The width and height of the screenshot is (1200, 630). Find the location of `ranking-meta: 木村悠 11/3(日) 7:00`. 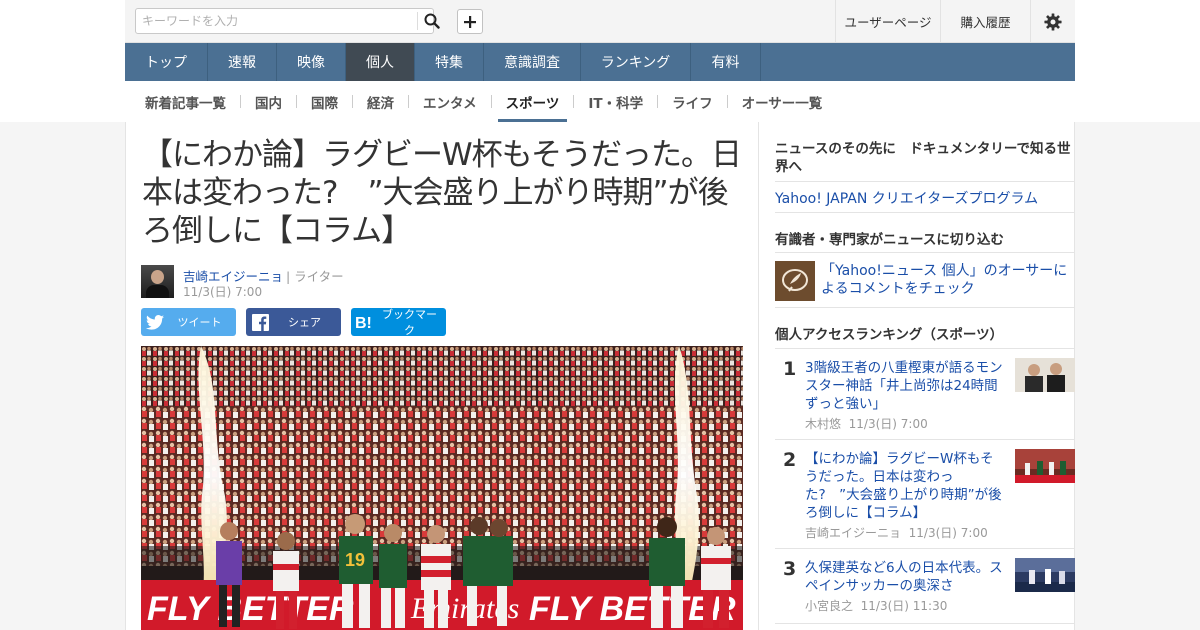

ranking-meta: 木村悠 11/3(日) 7:00 is located at coordinates (866, 423).